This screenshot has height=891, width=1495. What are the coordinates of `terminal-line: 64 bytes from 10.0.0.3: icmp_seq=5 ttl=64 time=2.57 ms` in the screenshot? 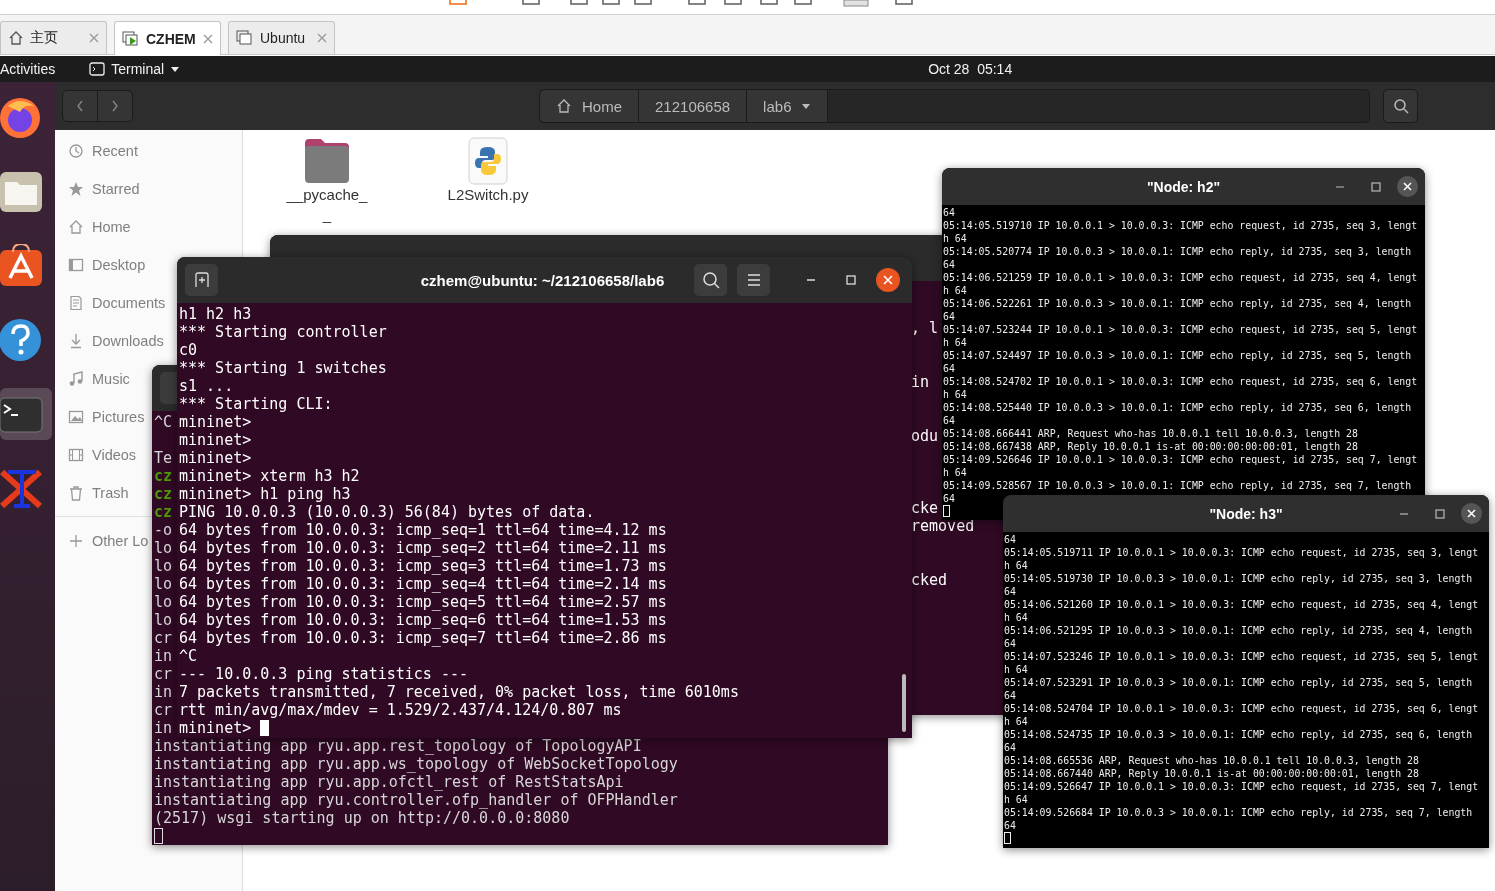 It's located at (423, 602).